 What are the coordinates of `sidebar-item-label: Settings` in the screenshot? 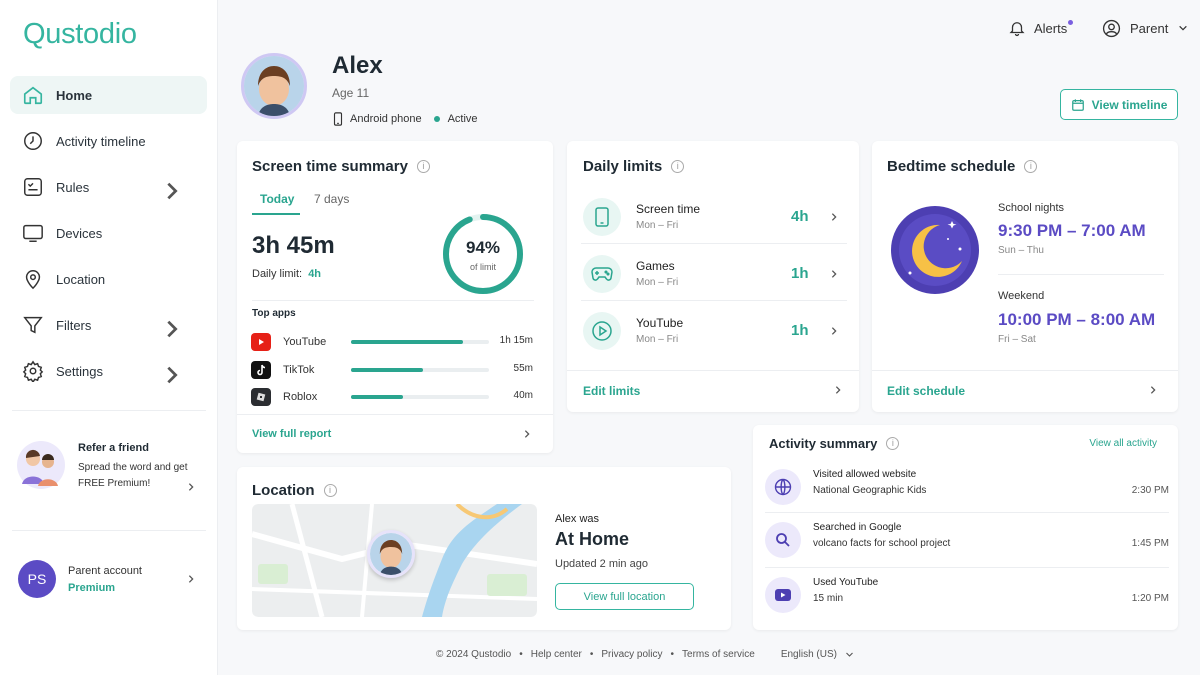 It's located at (79, 371).